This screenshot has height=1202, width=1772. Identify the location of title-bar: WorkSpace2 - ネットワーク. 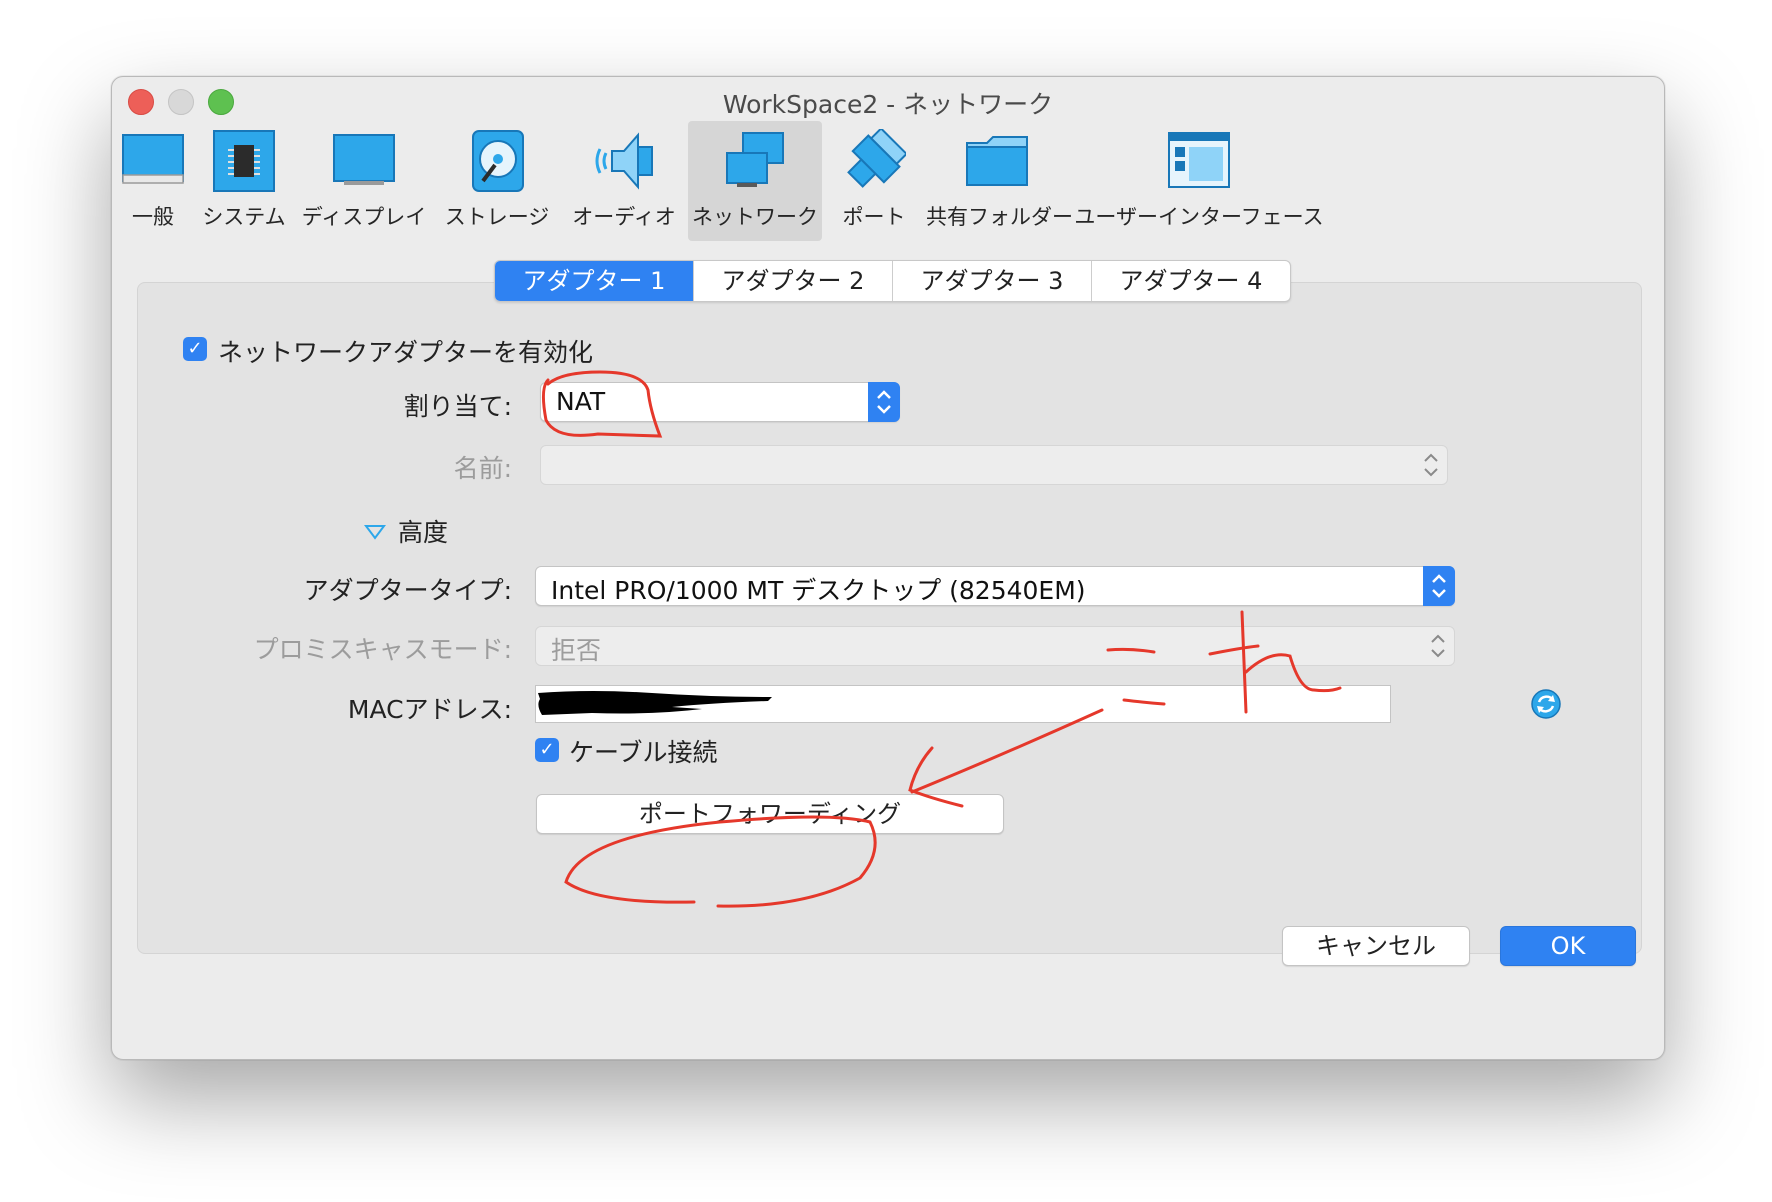
(888, 99).